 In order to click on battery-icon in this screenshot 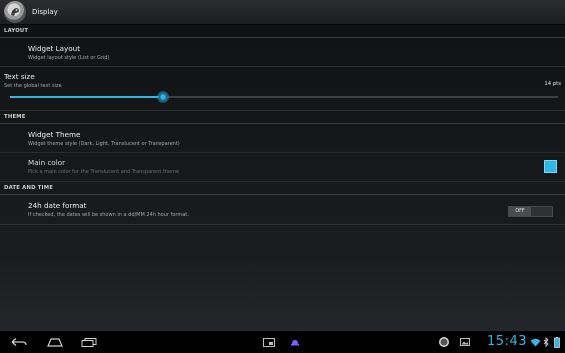, I will do `click(556, 342)`.